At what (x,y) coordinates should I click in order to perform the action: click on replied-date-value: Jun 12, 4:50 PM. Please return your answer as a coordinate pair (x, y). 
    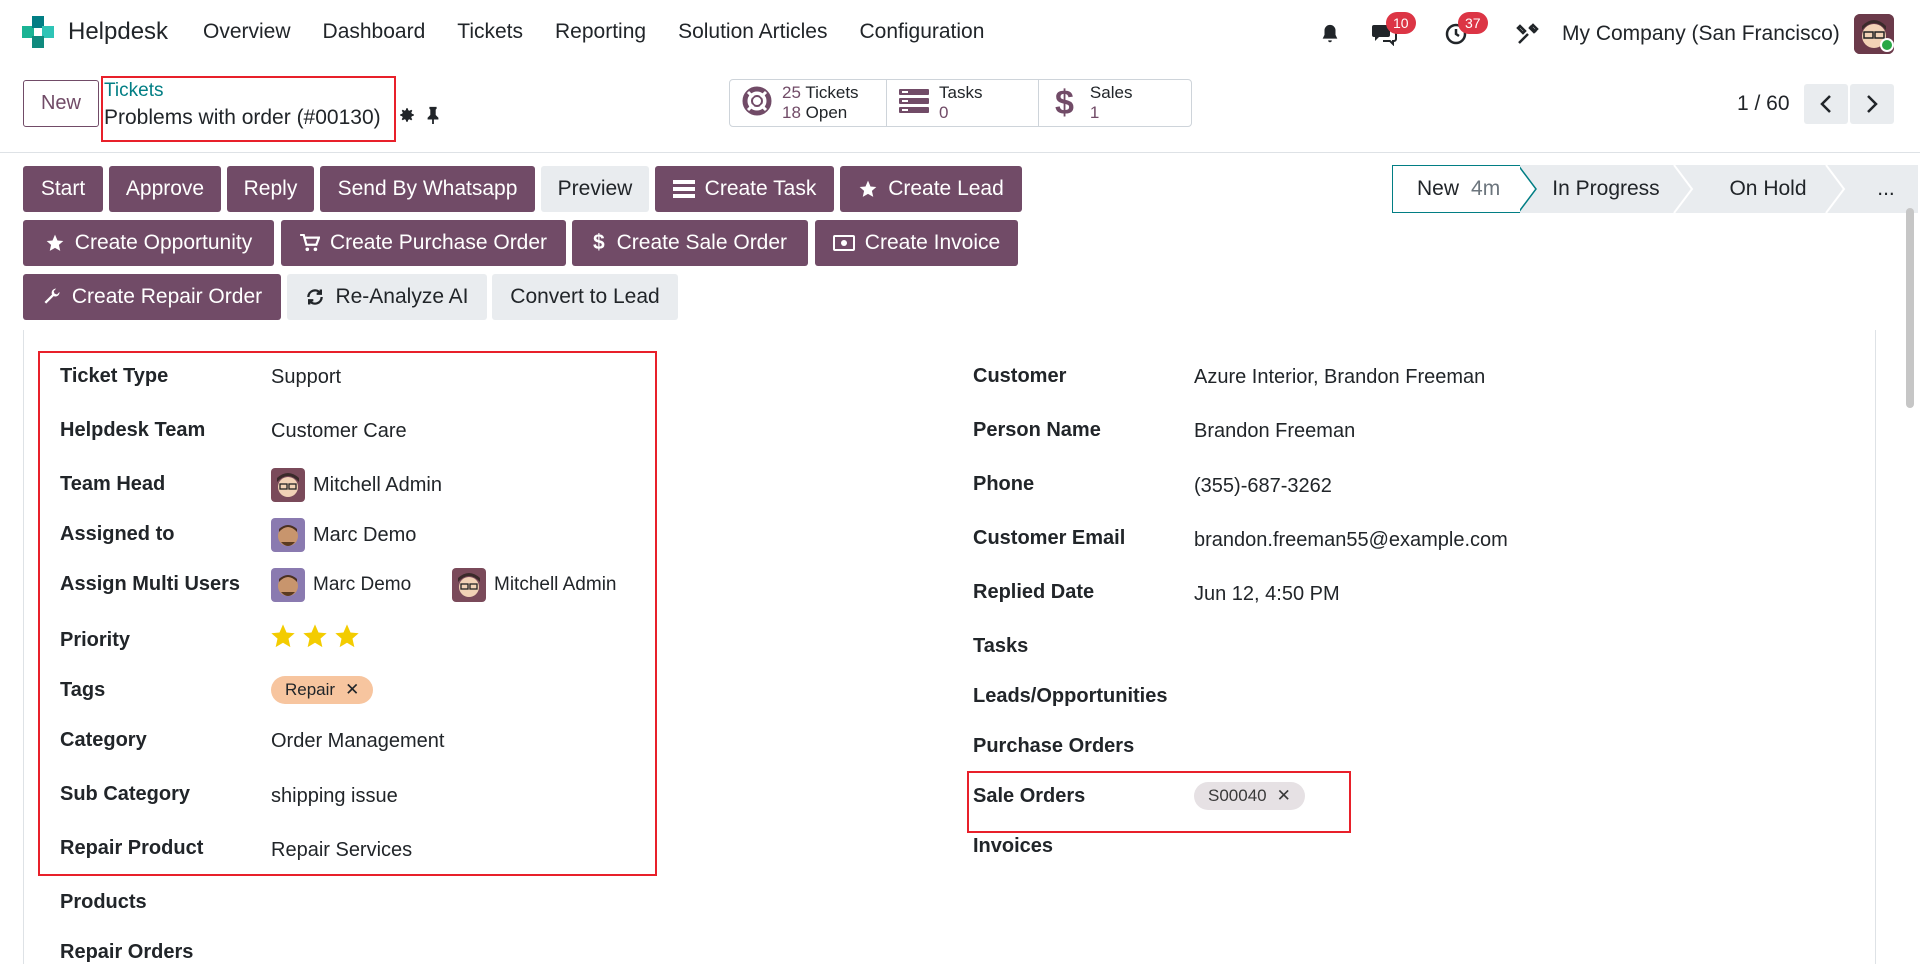
    Looking at the image, I should click on (1267, 594).